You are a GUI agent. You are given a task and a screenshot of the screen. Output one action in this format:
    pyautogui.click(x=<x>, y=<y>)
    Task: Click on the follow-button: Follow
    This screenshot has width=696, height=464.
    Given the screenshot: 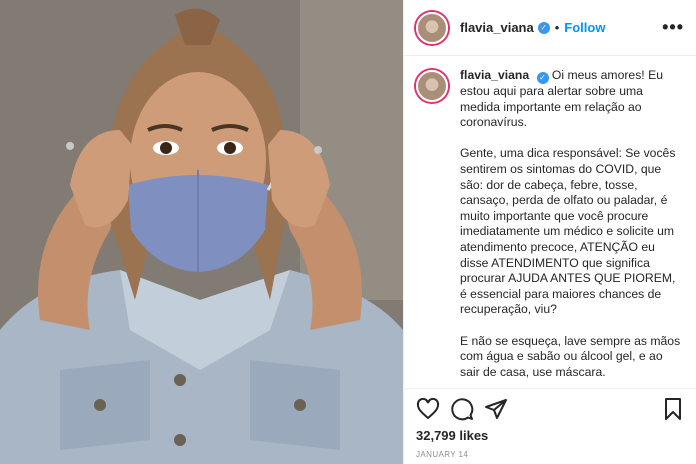 What is the action you would take?
    pyautogui.click(x=584, y=27)
    